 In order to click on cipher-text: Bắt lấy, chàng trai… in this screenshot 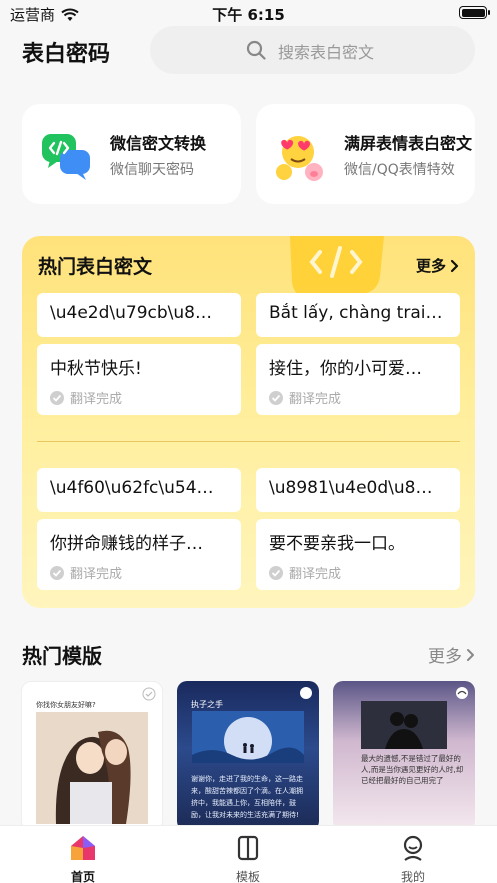, I will do `click(356, 313)`.